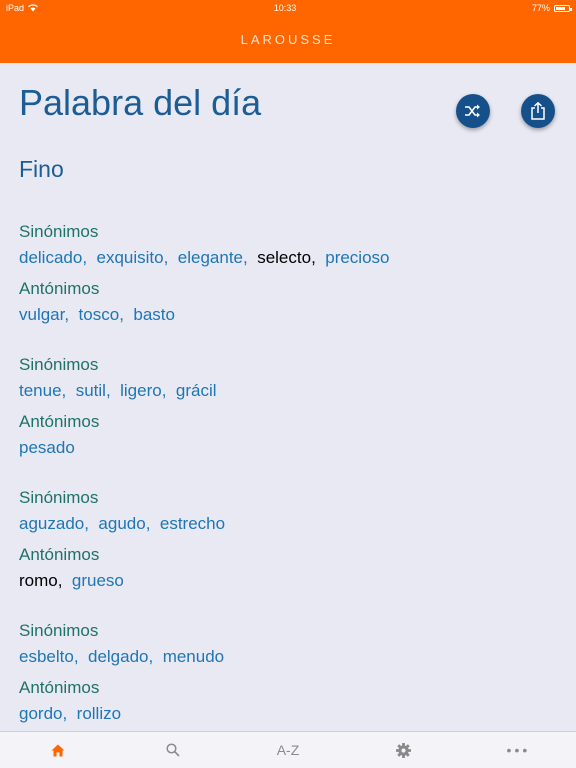  What do you see at coordinates (285, 8) in the screenshot?
I see `status-time: 10:33` at bounding box center [285, 8].